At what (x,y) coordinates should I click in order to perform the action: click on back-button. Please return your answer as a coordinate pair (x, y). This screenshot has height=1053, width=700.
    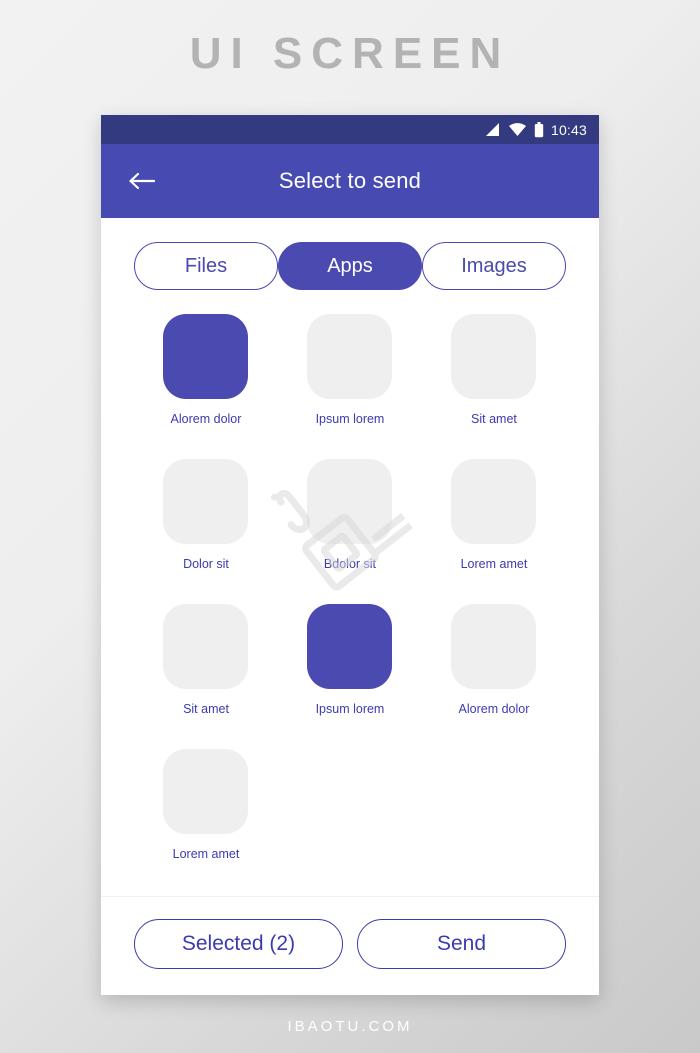
    Looking at the image, I should click on (142, 181).